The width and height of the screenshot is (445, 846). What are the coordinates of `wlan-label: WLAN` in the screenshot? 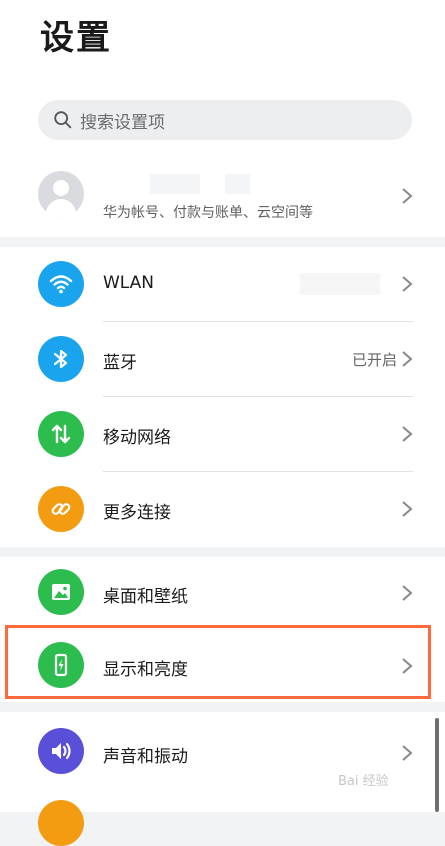 It's located at (129, 283).